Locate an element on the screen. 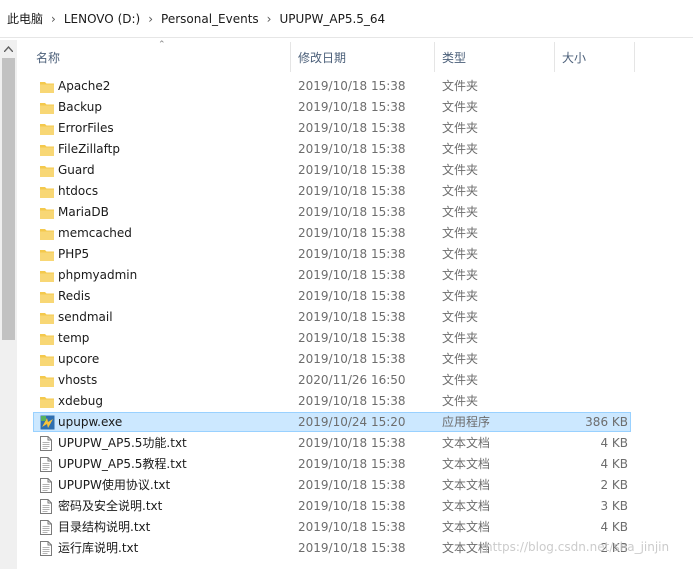 This screenshot has height=569, width=693. file-name: 运行库说明.txt is located at coordinates (98, 548).